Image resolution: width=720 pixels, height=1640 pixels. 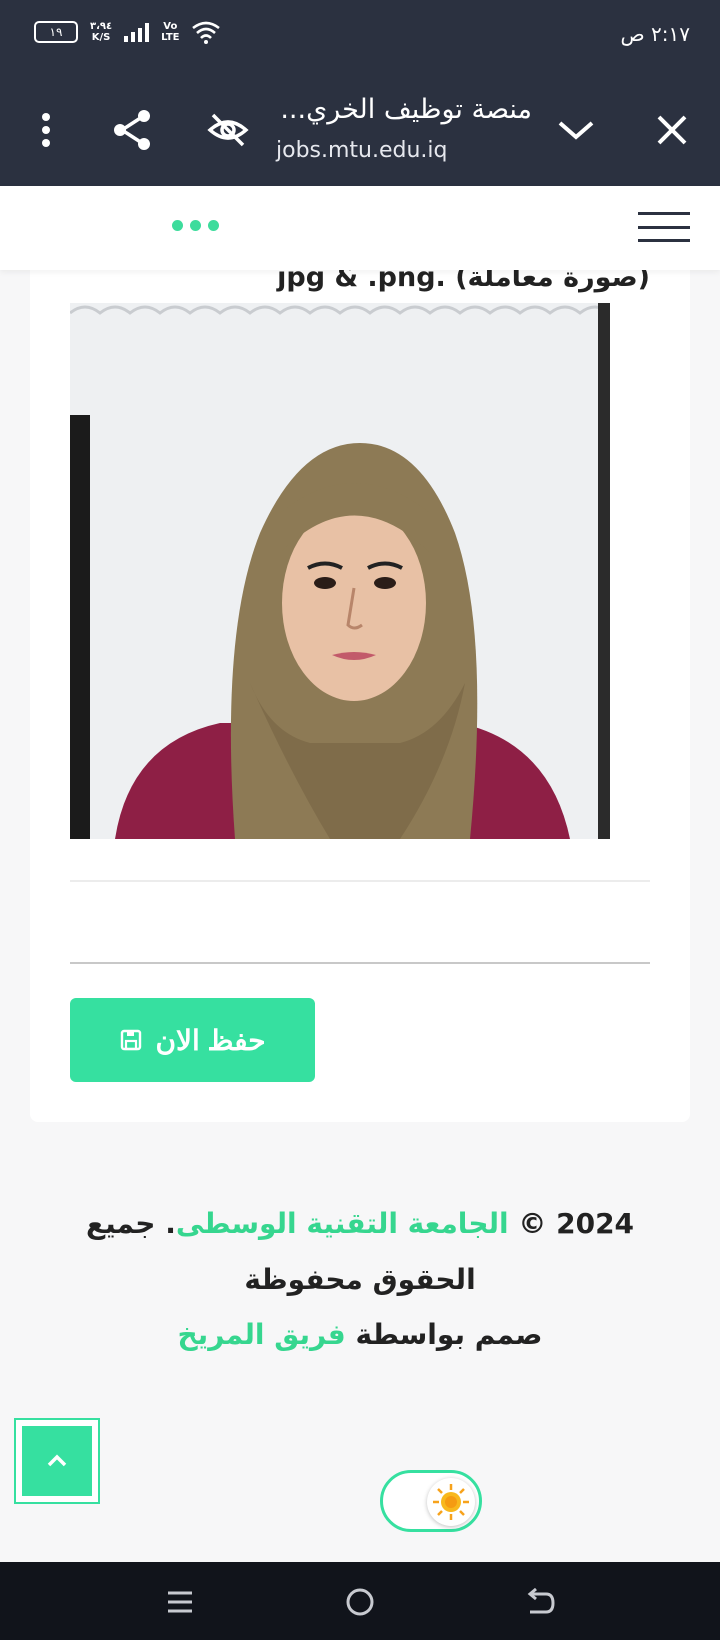 I want to click on network-speed-unit: K/S, so click(x=101, y=37).